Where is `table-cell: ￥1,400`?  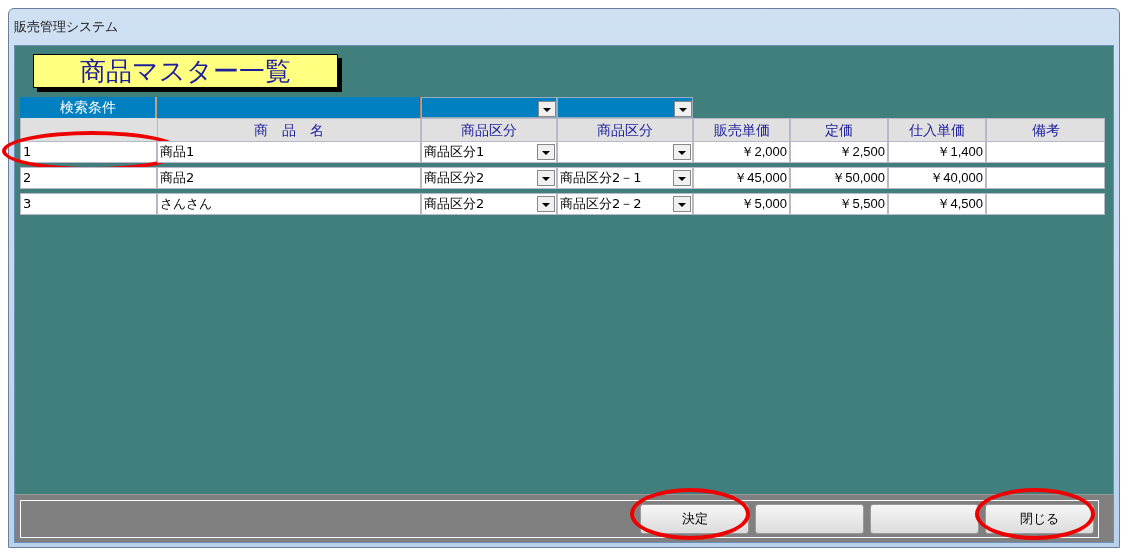 table-cell: ￥1,400 is located at coordinates (937, 152).